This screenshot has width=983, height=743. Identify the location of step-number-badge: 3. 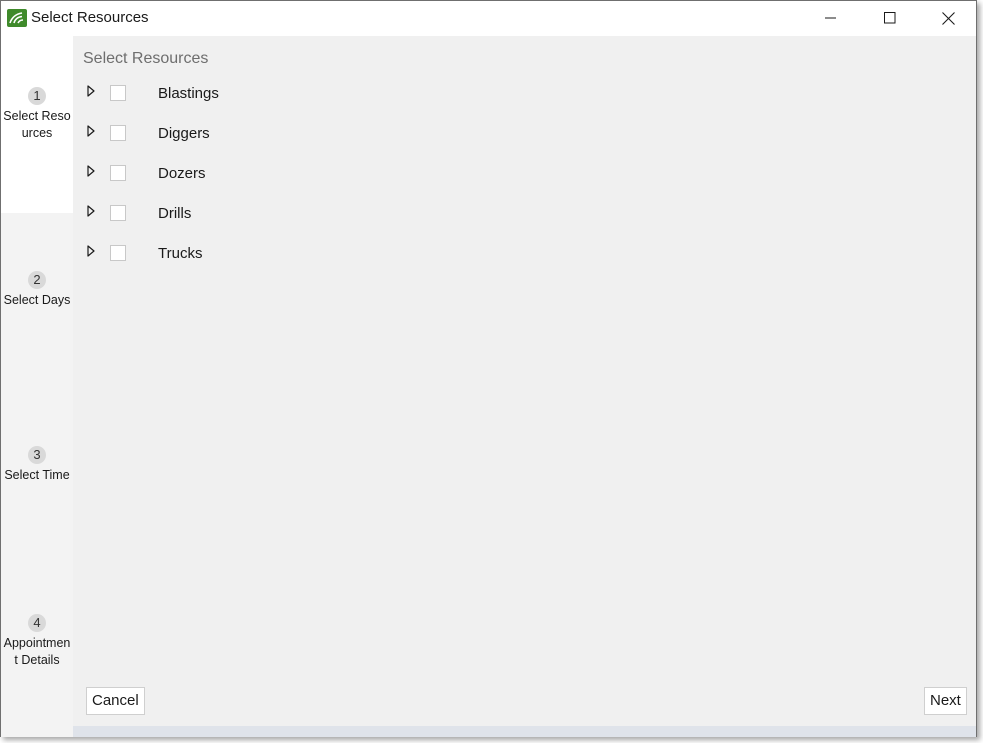
(37, 455).